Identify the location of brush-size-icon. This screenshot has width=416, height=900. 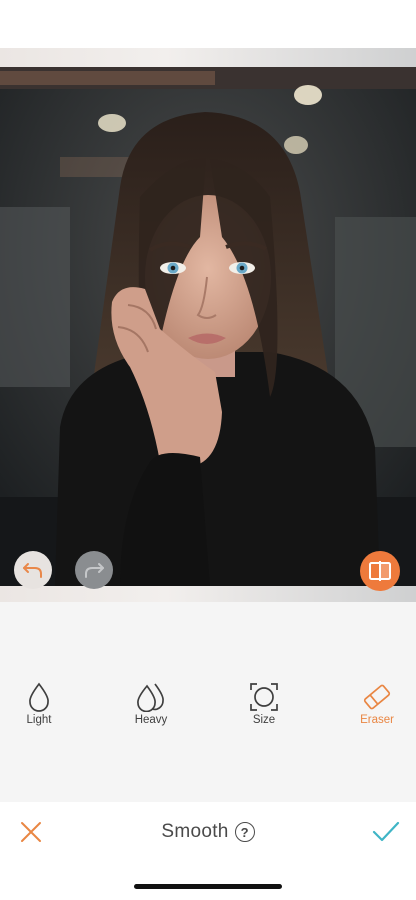
(264, 697).